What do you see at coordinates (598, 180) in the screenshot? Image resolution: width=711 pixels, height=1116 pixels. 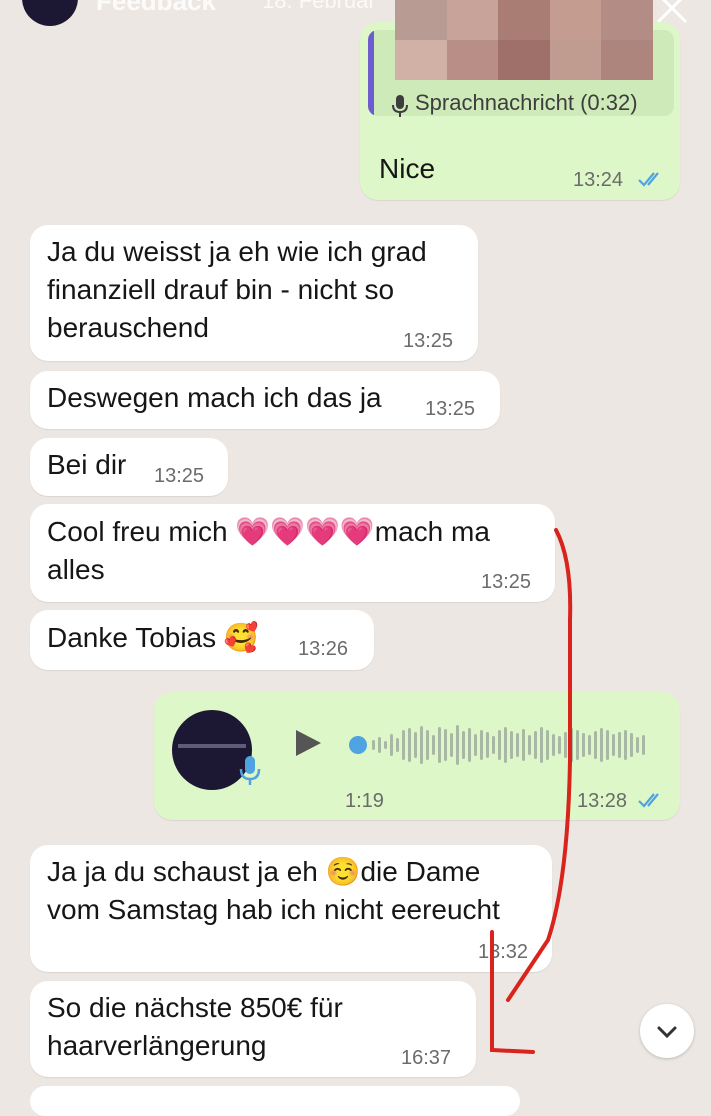 I see `message-time: 13:24` at bounding box center [598, 180].